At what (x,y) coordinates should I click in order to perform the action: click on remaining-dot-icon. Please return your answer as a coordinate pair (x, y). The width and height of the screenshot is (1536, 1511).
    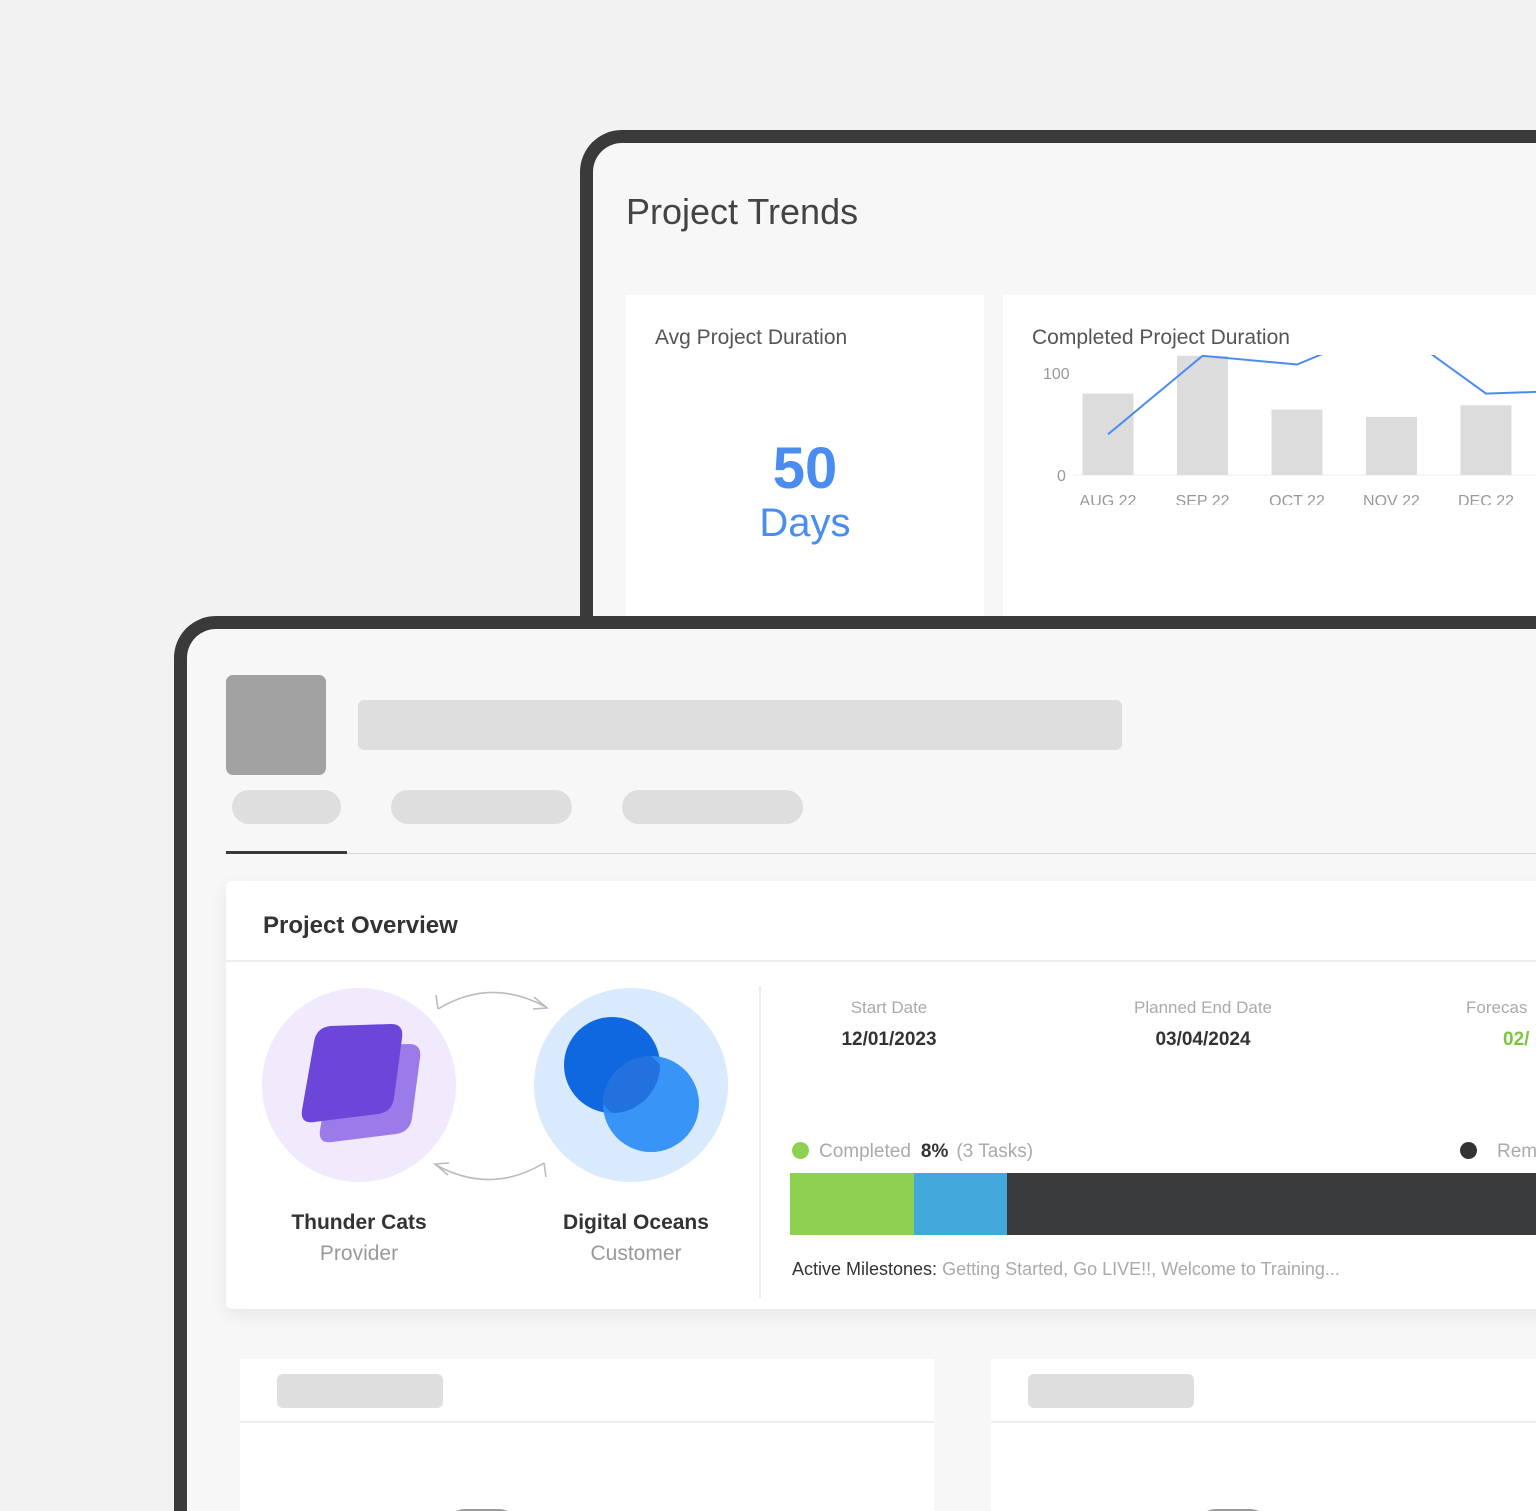
    Looking at the image, I should click on (1468, 1150).